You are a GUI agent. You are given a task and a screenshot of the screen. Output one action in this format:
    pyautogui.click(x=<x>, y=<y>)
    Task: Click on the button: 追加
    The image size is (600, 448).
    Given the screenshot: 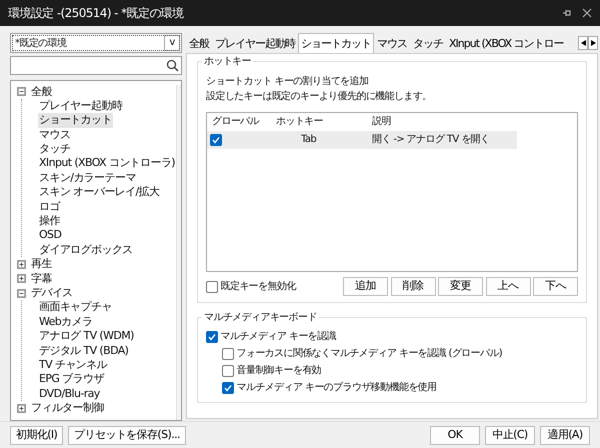 What is the action you would take?
    pyautogui.click(x=365, y=286)
    